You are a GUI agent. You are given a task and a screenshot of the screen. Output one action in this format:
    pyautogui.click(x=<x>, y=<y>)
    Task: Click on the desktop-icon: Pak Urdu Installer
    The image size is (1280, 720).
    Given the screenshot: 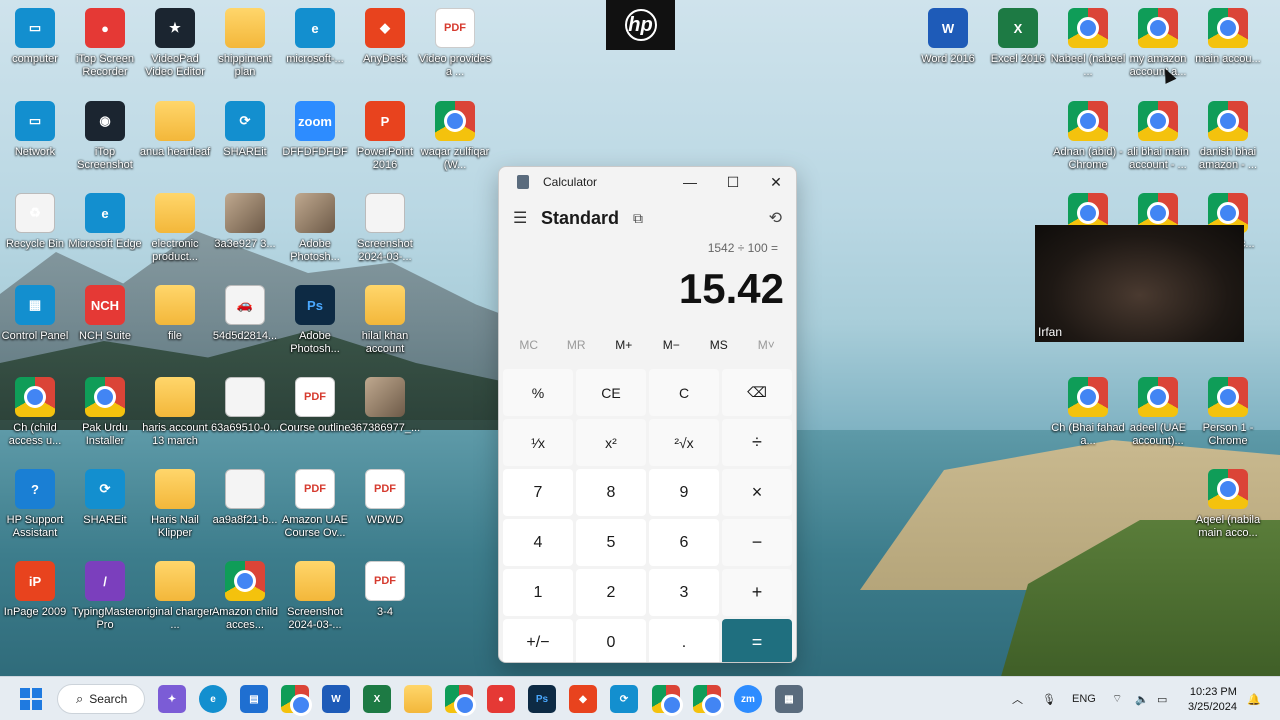 What is the action you would take?
    pyautogui.click(x=105, y=415)
    